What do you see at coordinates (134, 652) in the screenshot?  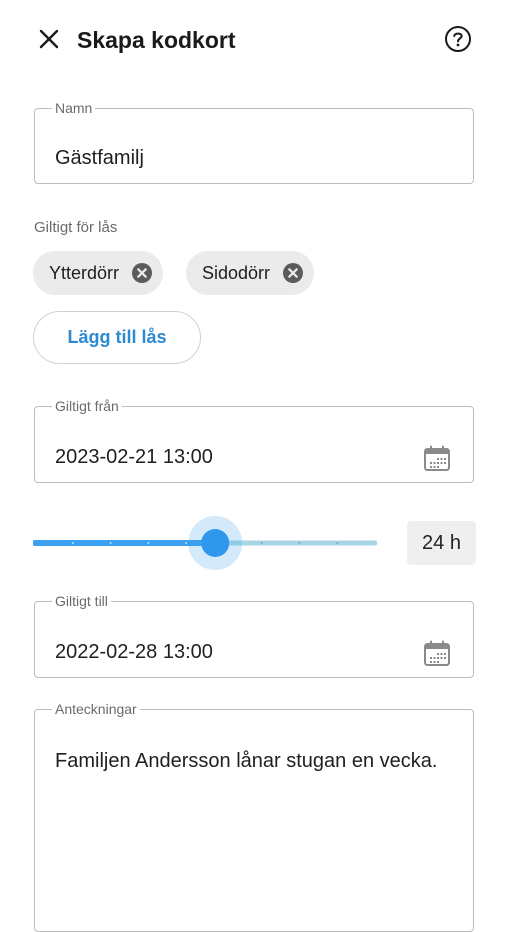 I see `valid-to-value: 2022-02-28 13:00` at bounding box center [134, 652].